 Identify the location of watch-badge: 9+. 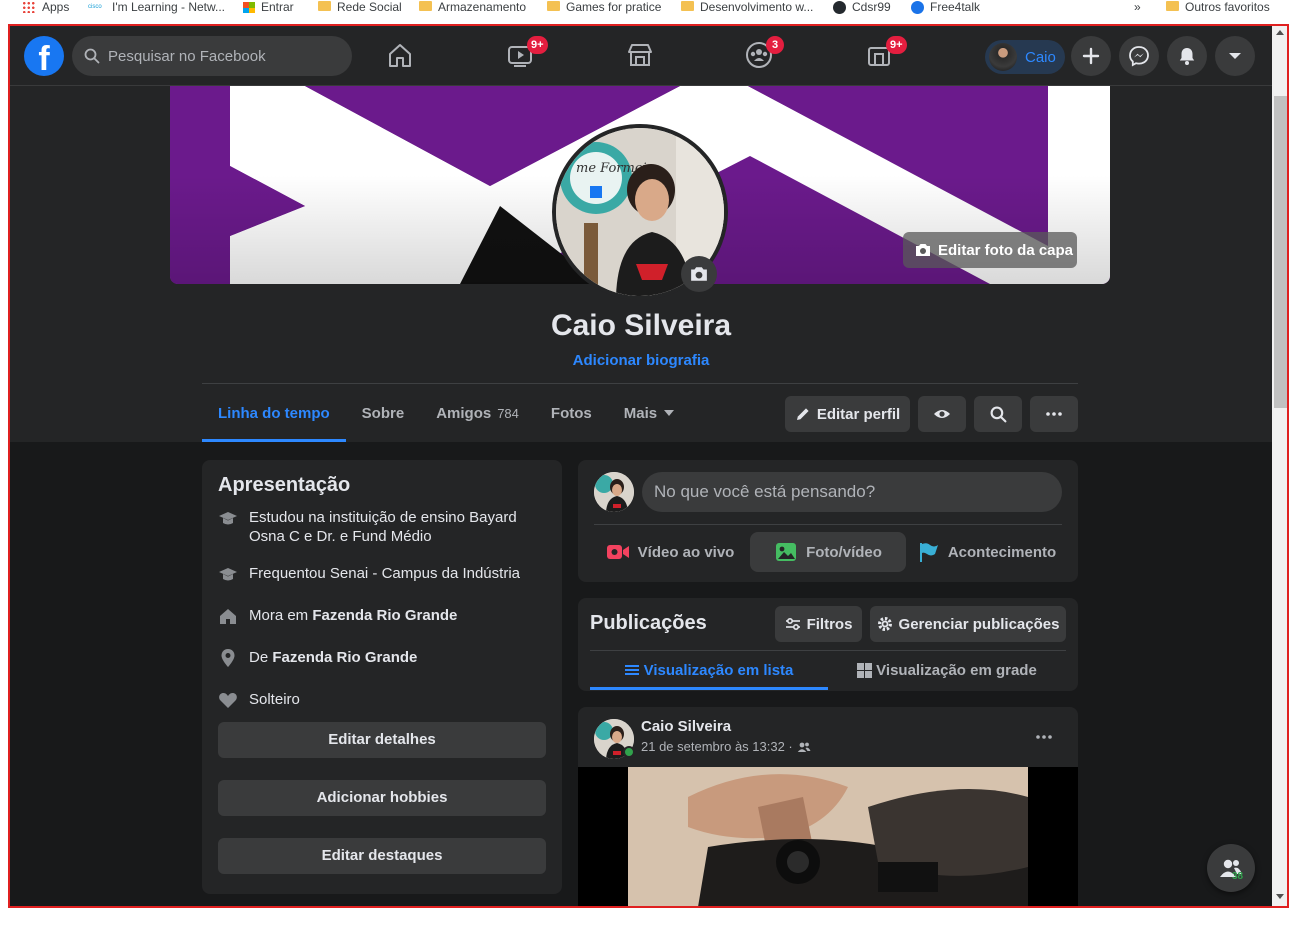
(537, 45).